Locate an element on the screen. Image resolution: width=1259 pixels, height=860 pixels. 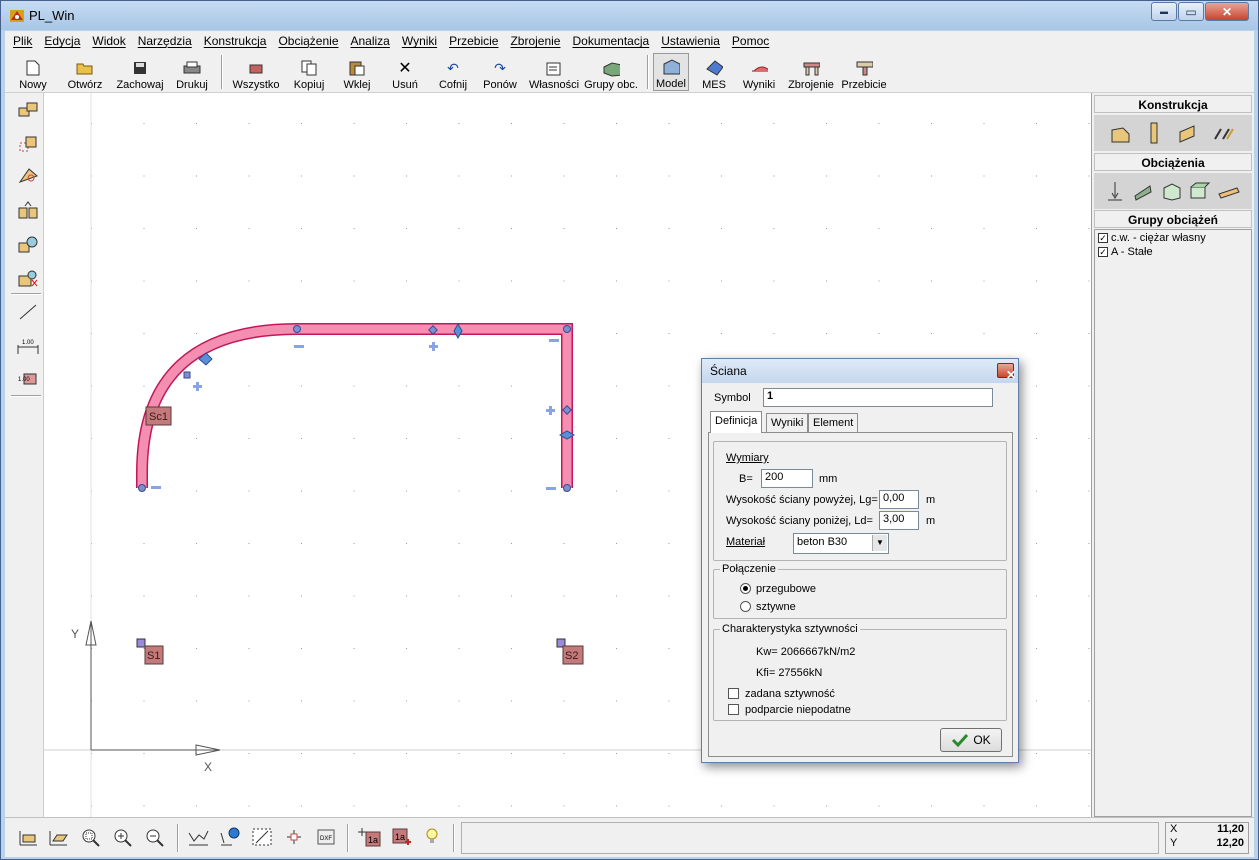
punching-view-button: Przebicie is located at coordinates (864, 72).